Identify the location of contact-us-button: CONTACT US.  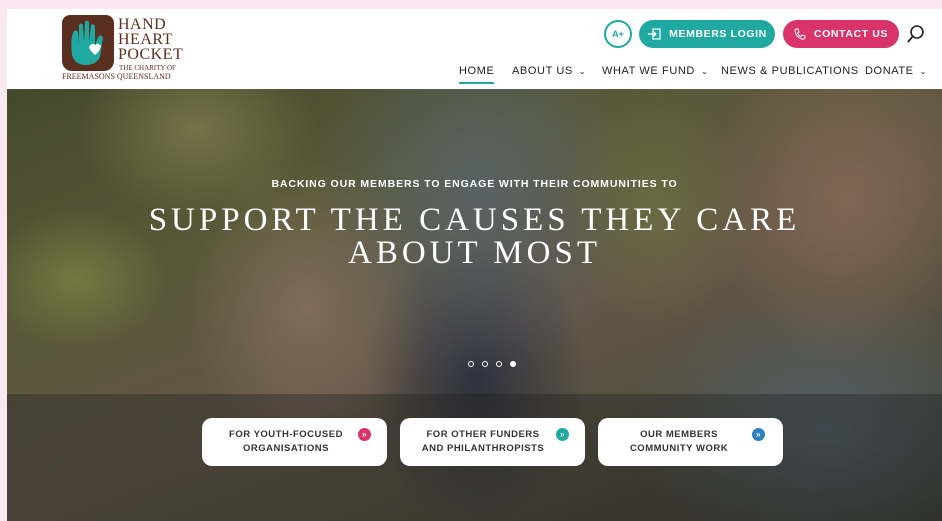
(841, 34).